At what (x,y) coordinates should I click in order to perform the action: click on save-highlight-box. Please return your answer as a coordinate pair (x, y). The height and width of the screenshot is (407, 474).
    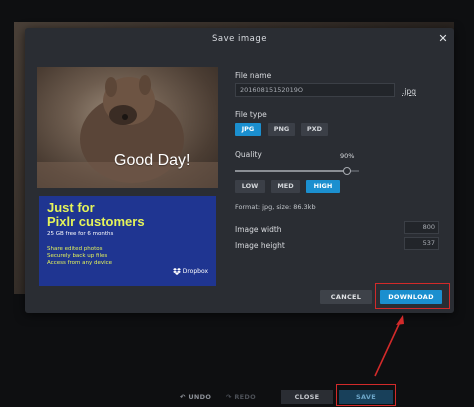
    Looking at the image, I should click on (366, 395).